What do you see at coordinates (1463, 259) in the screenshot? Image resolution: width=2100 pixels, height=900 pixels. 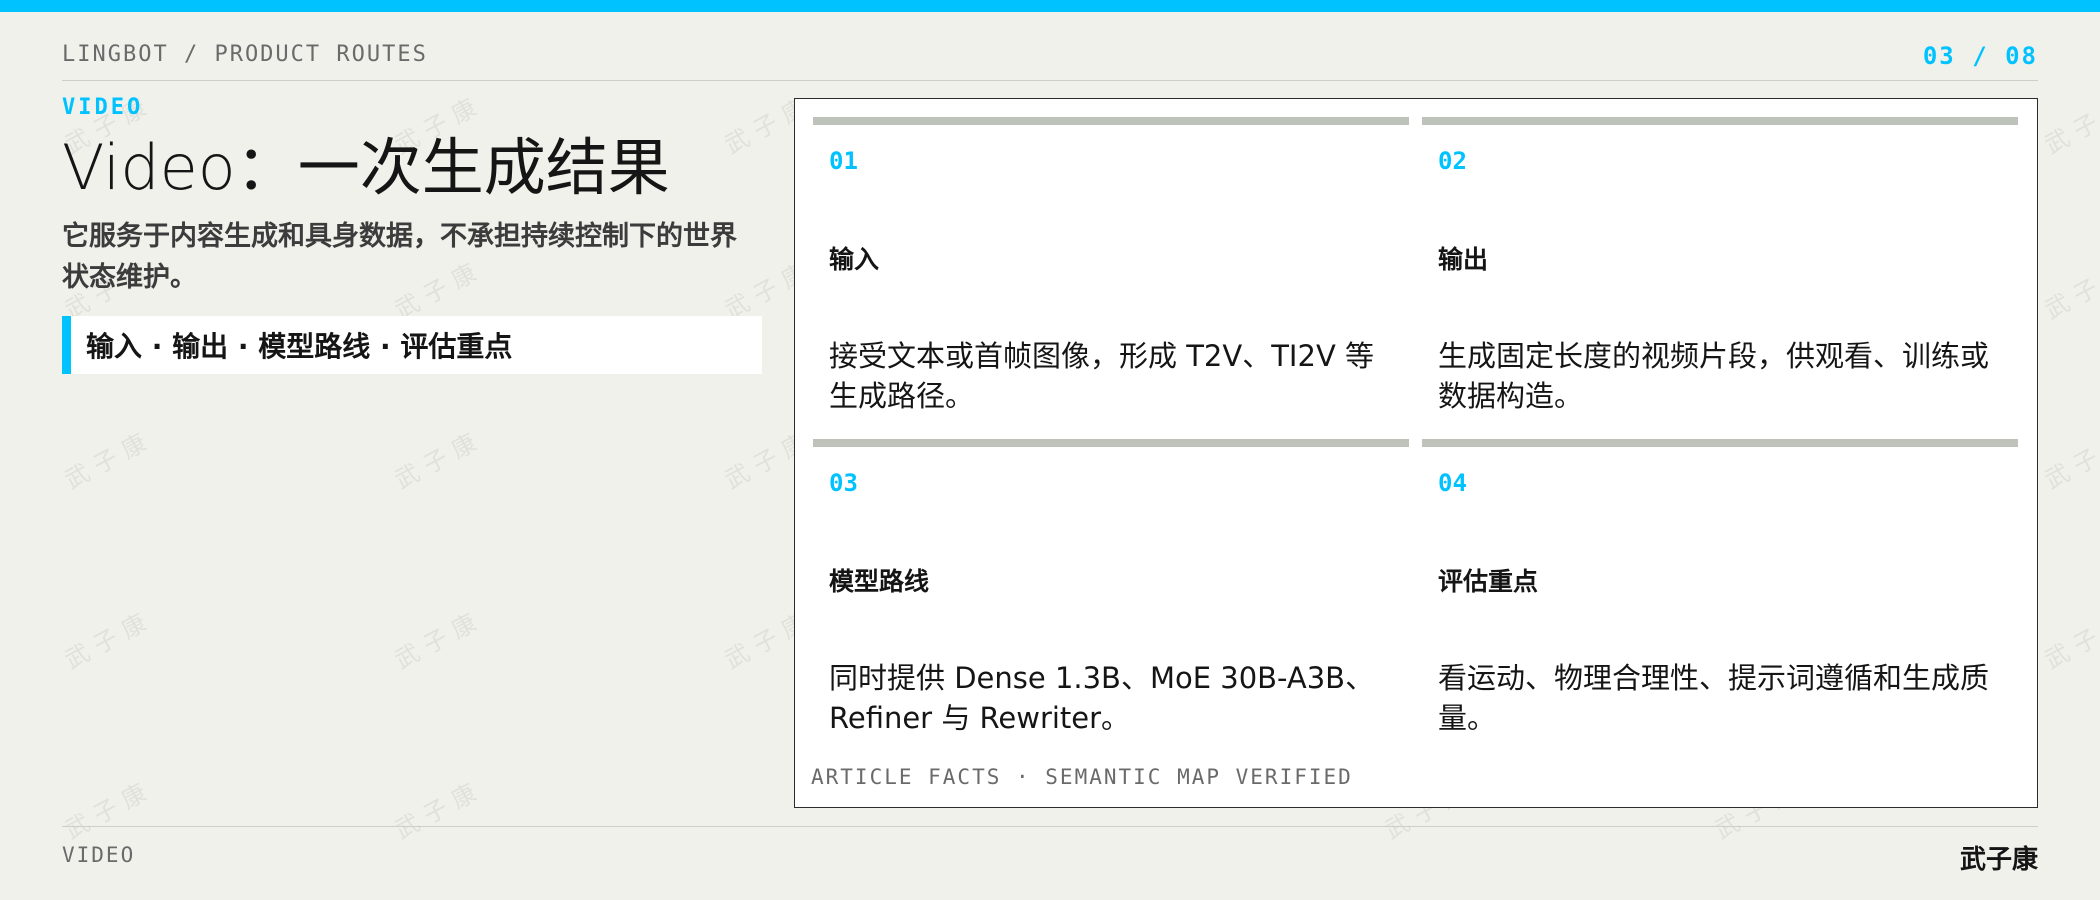 I see `card-label: 输出` at bounding box center [1463, 259].